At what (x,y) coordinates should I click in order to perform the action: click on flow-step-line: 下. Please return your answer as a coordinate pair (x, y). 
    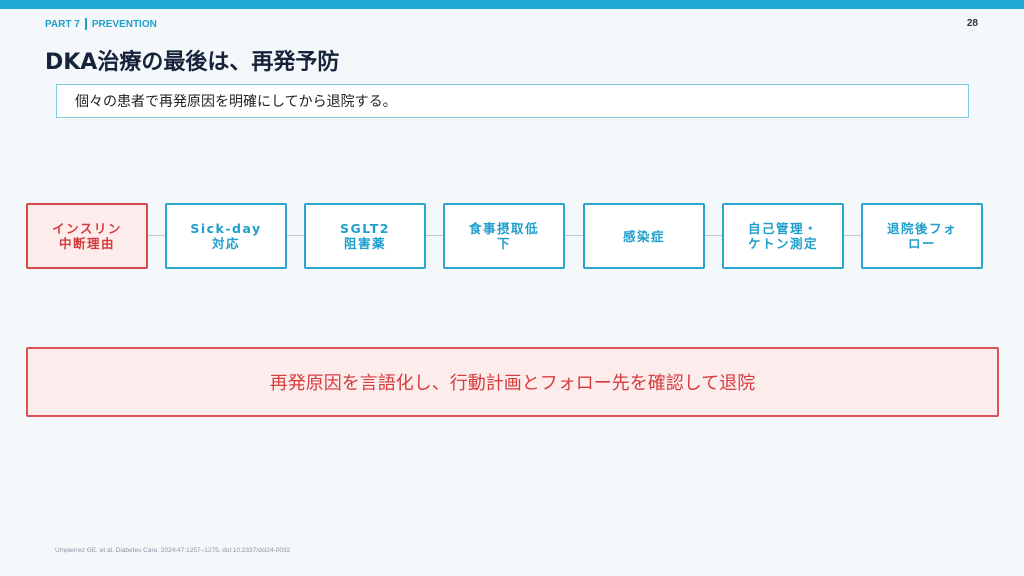
    Looking at the image, I should click on (503, 243).